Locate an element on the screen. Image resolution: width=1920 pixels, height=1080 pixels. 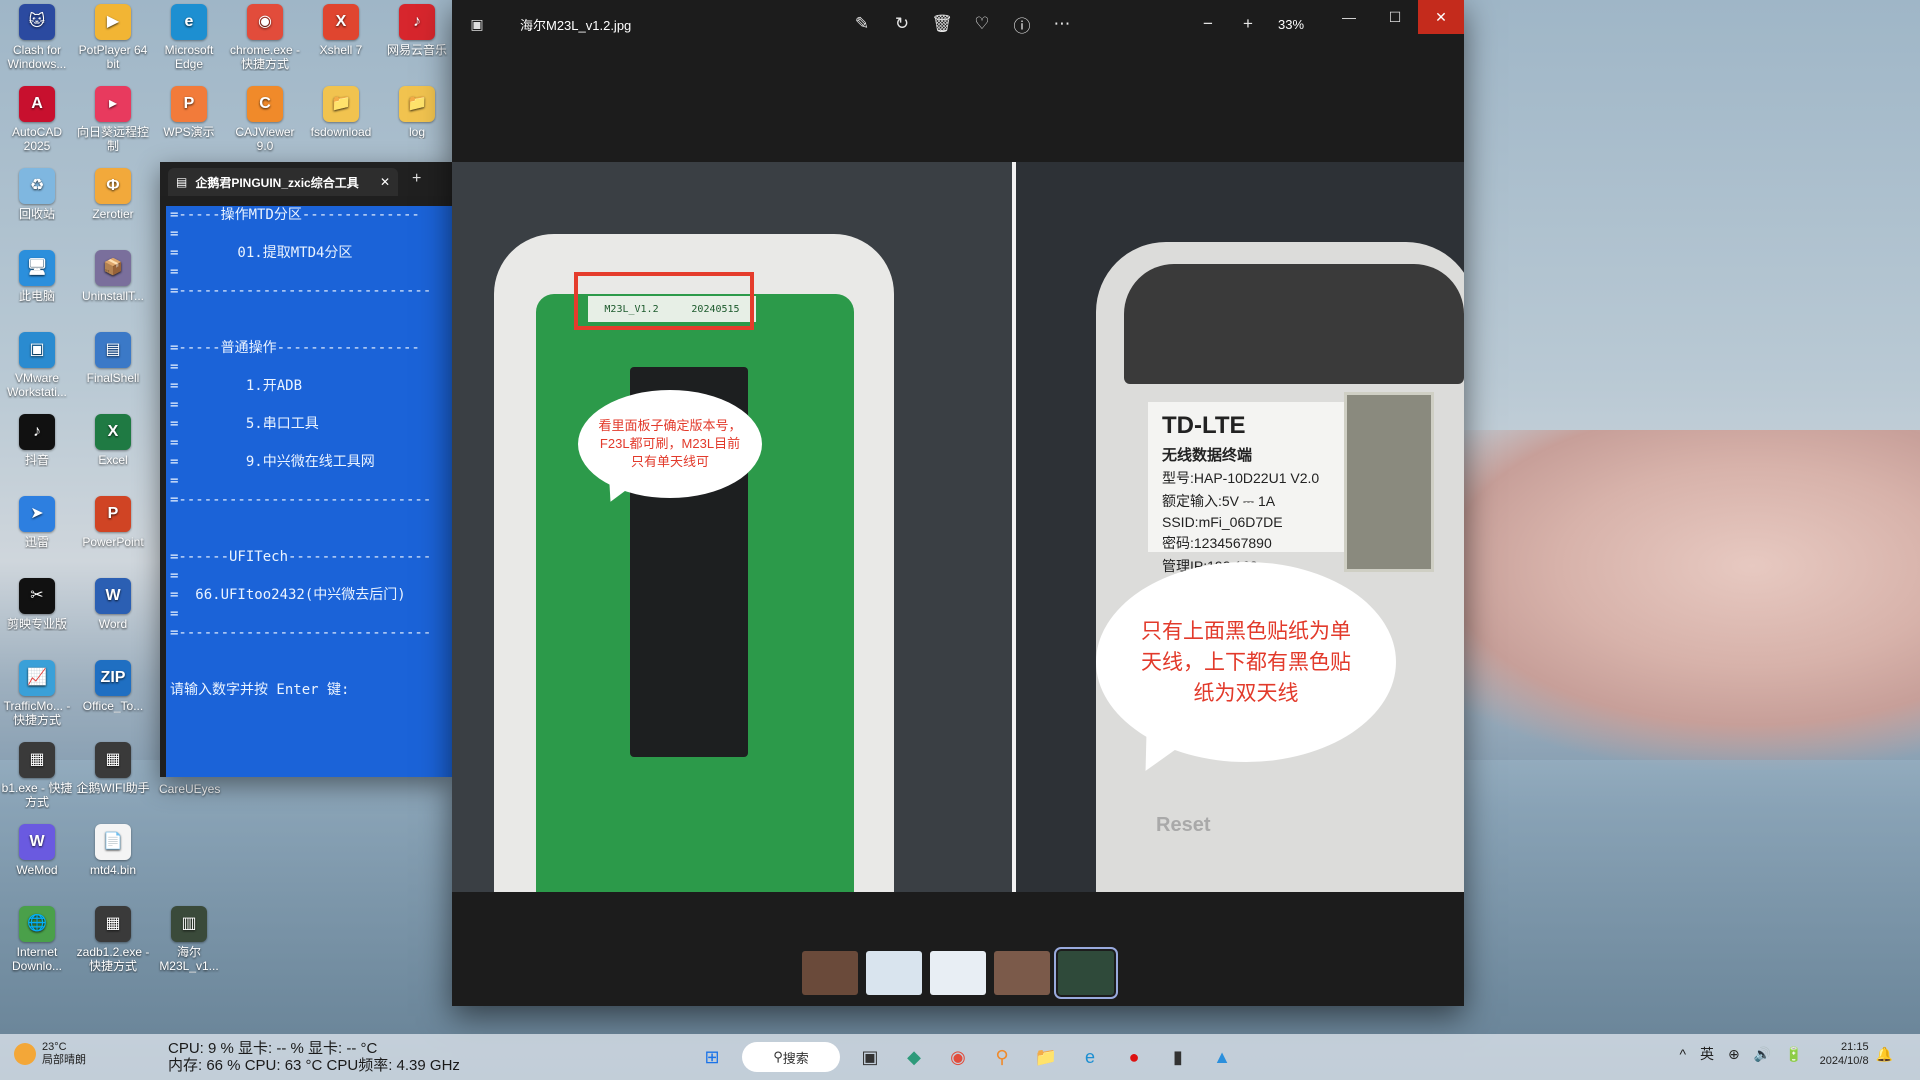
app-icon: ▤ is located at coordinates (113, 350).